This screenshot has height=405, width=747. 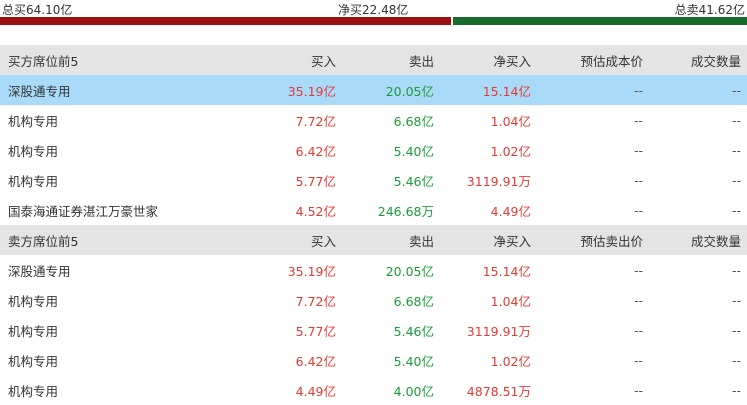 What do you see at coordinates (373, 210) in the screenshot?
I see `table-row: 国泰海通证券湛江万豪世家 4.52亿 246.68万 4.49亿 -- --` at bounding box center [373, 210].